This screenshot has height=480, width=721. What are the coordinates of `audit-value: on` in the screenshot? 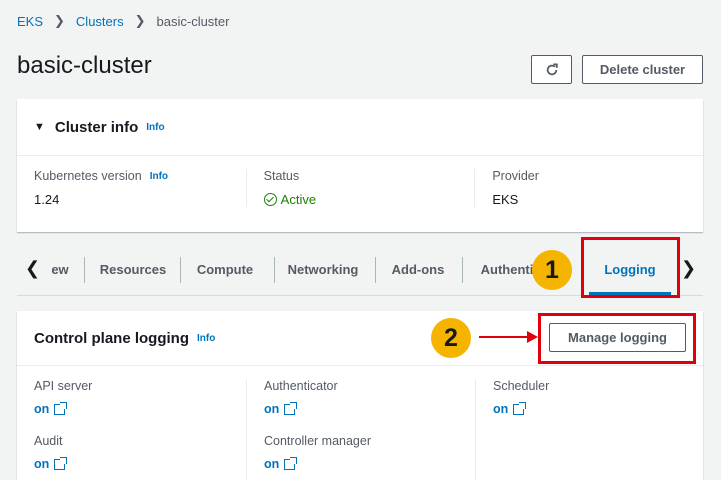 It's located at (41, 464).